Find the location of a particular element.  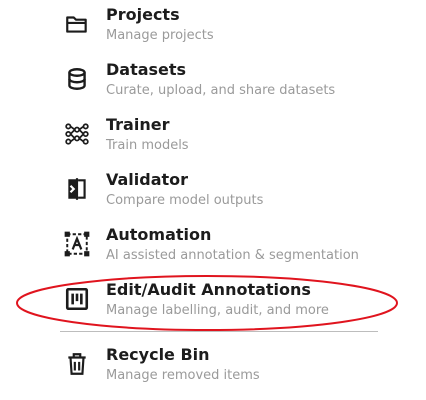

auto-annotate-icon is located at coordinates (77, 244).